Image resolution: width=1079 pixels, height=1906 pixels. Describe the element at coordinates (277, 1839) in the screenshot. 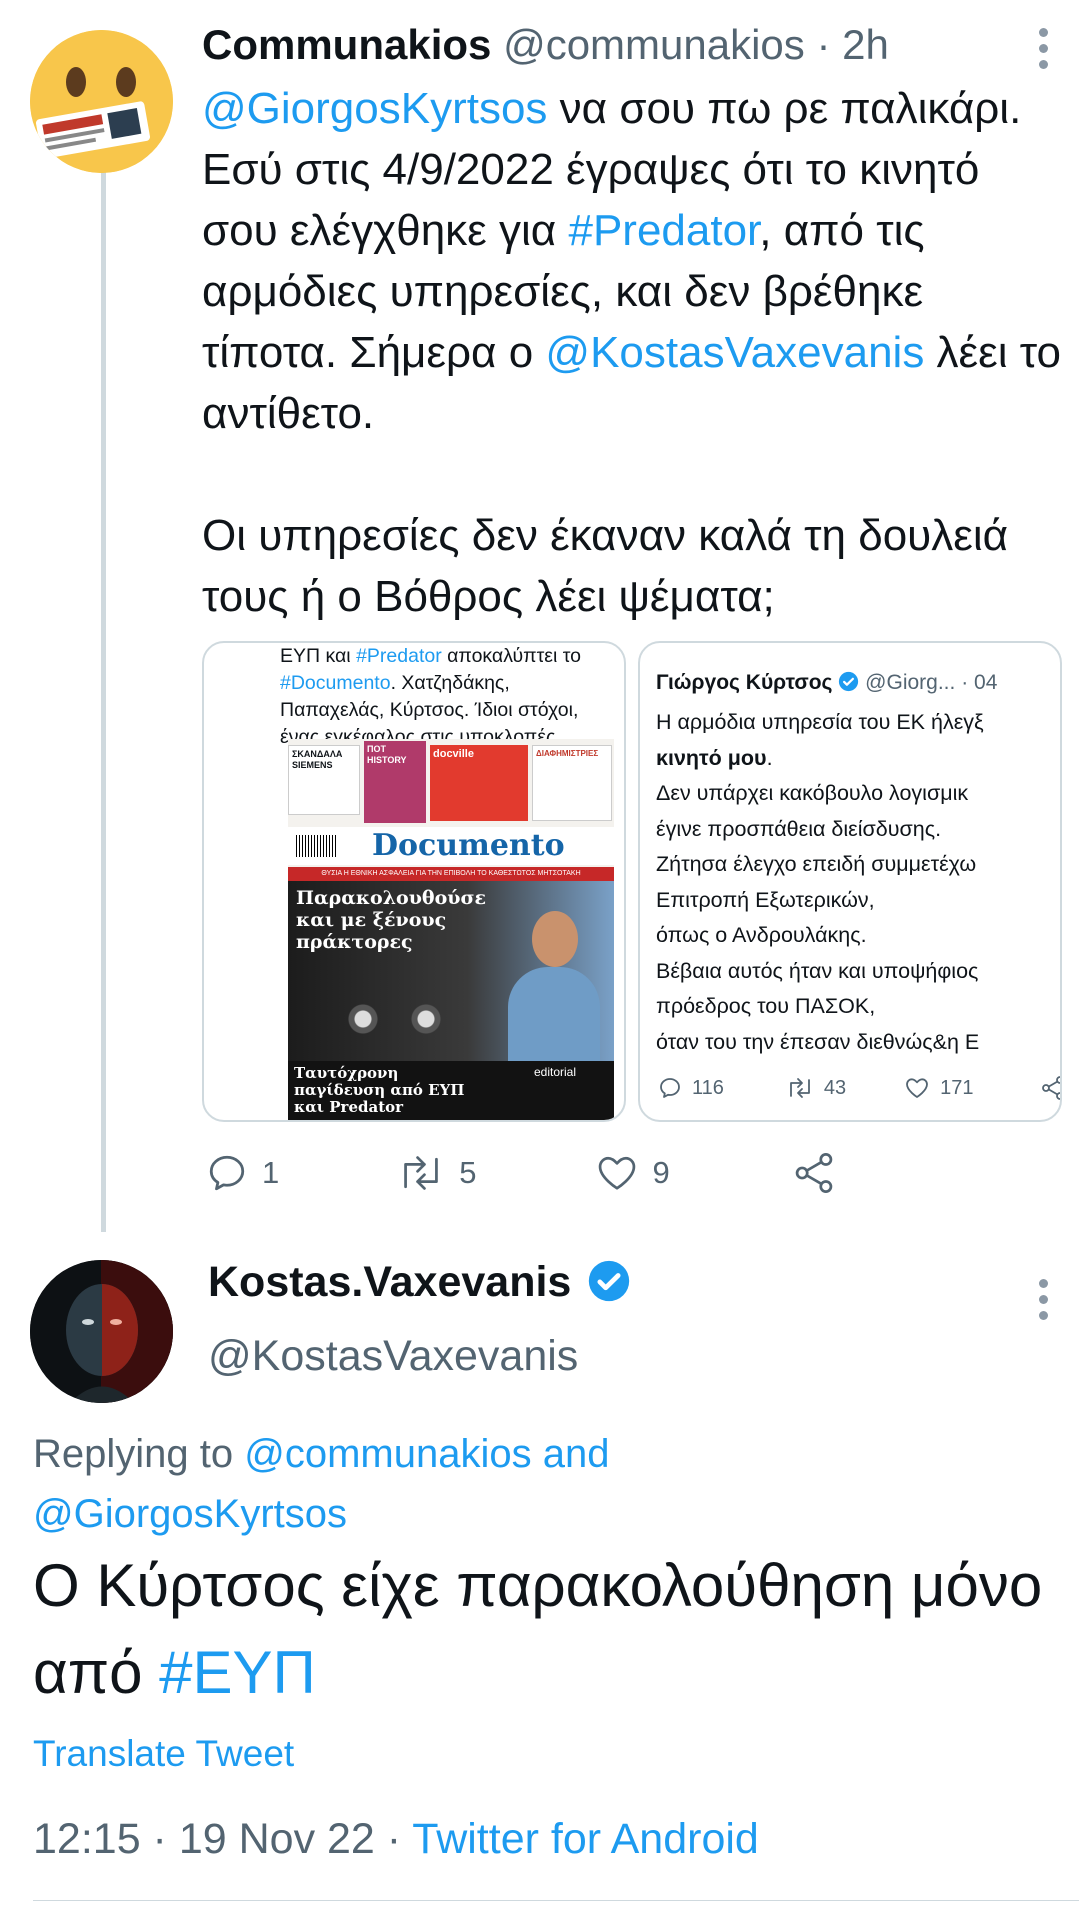

I see `tweet-date: 19 Nov 22` at that location.